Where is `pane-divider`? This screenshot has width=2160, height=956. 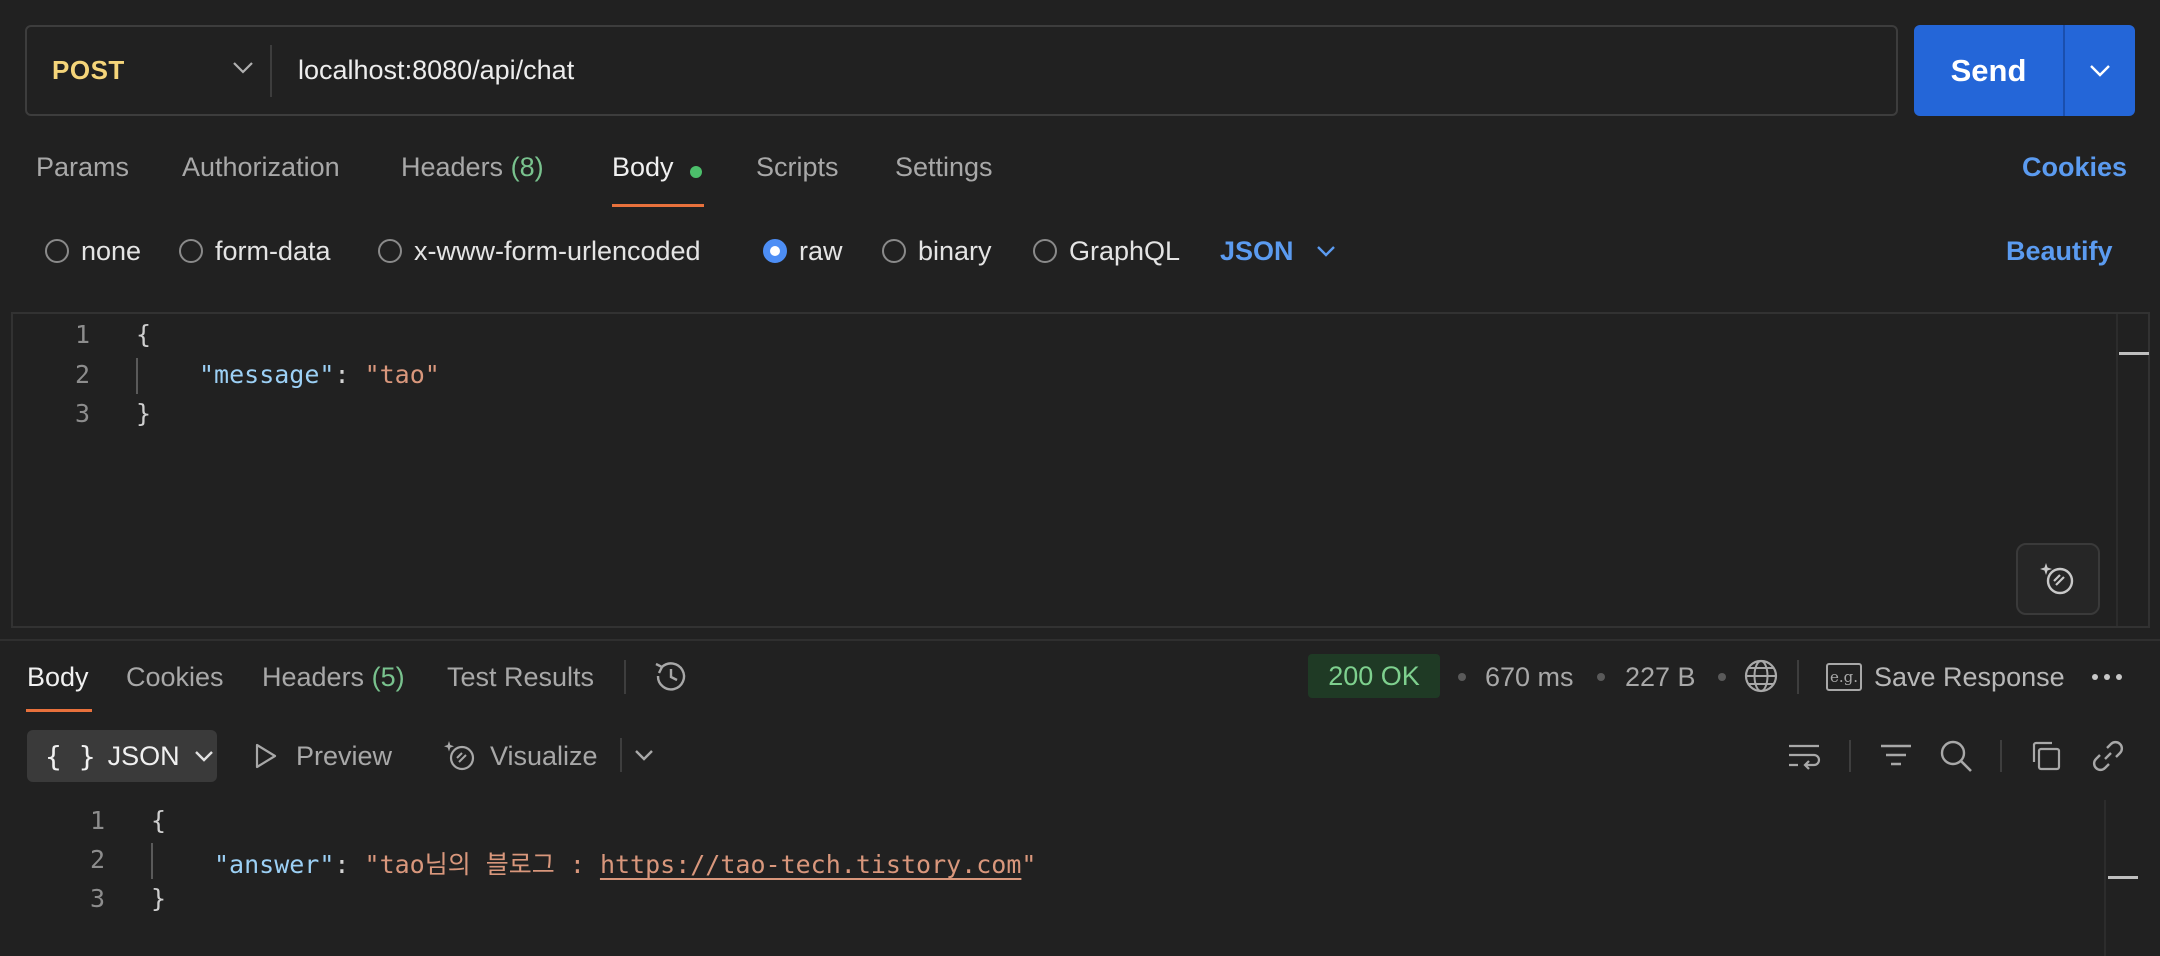
pane-divider is located at coordinates (1080, 640).